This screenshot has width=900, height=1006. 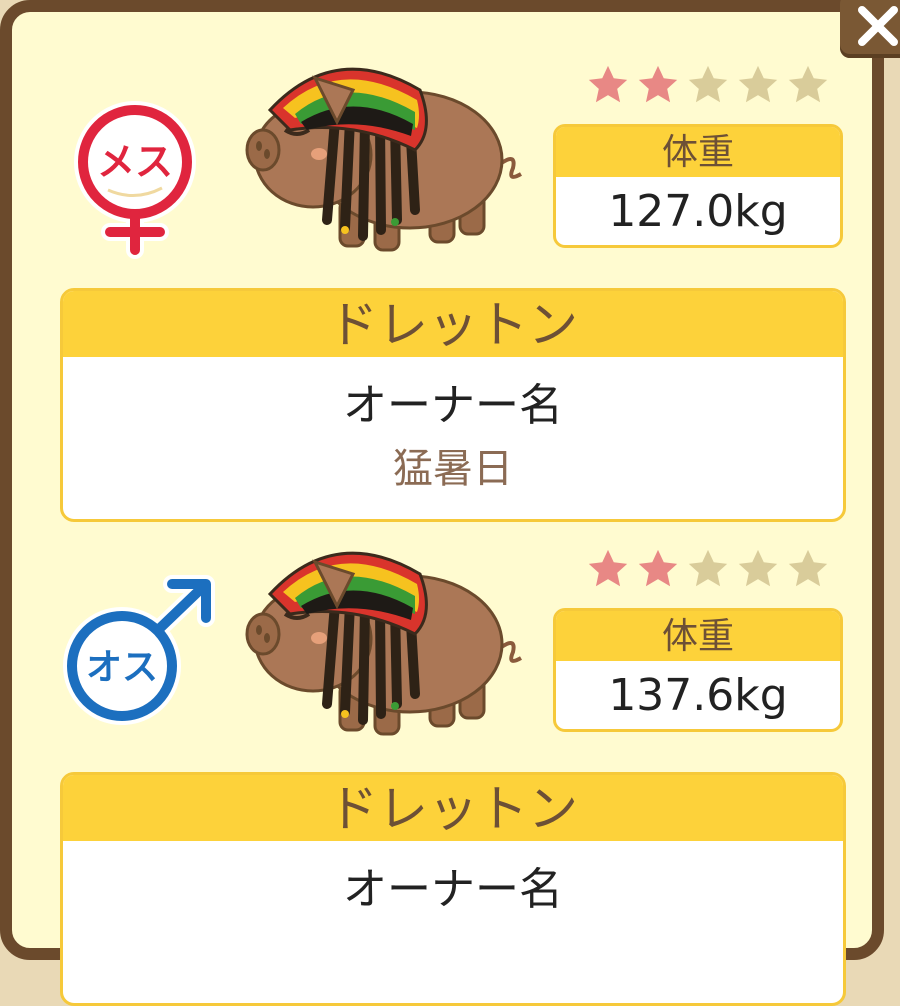 I want to click on close-button, so click(x=870, y=29).